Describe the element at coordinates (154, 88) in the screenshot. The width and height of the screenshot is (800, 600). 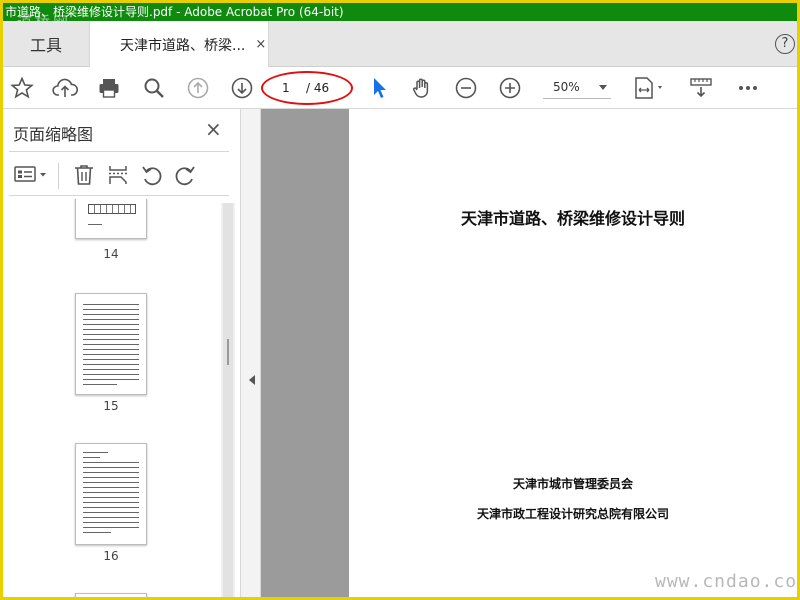
I see `search-icon` at that location.